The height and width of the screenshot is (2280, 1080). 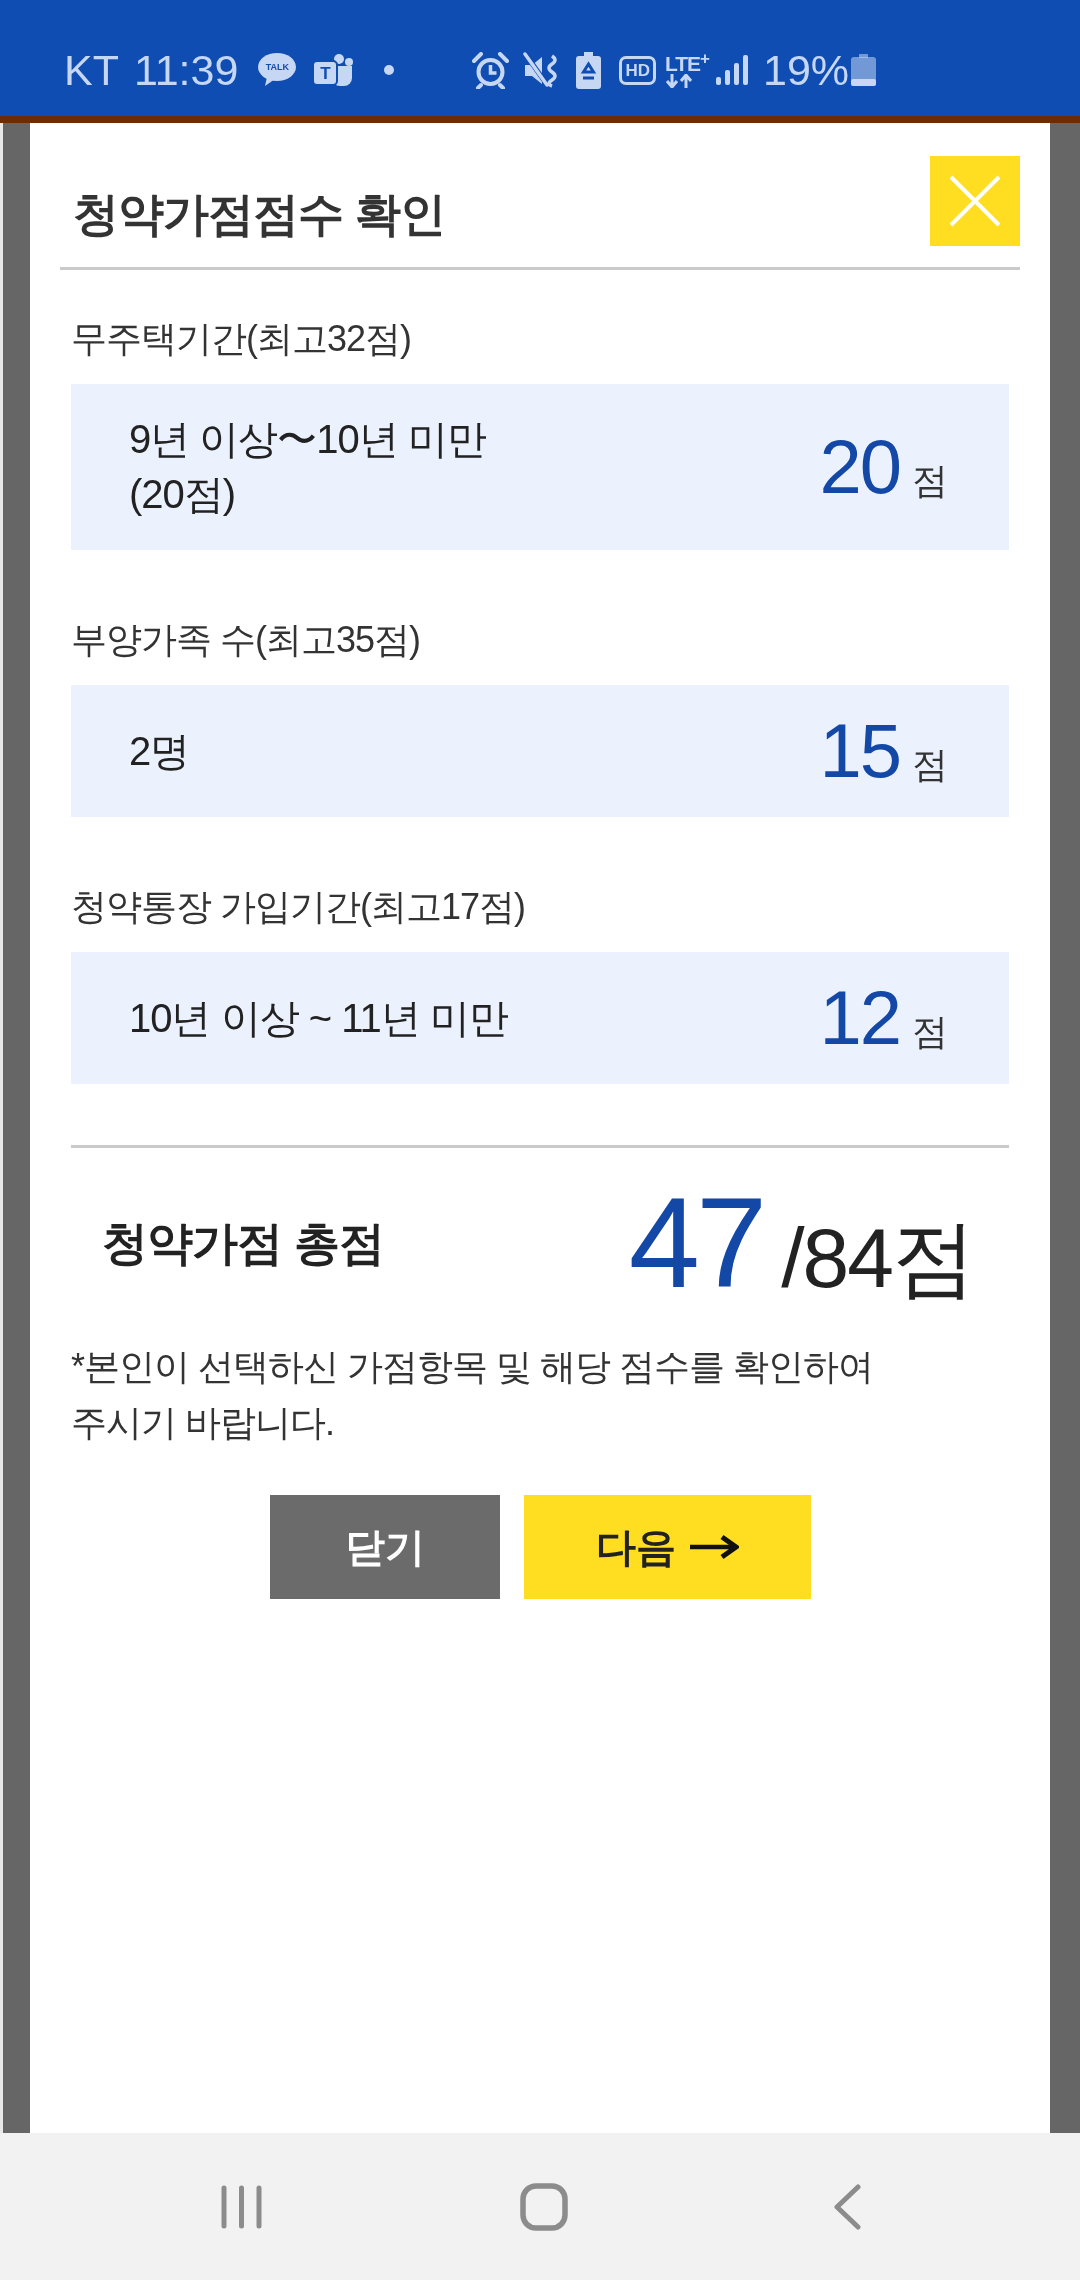 What do you see at coordinates (667, 1547) in the screenshot?
I see `next-button: 다음` at bounding box center [667, 1547].